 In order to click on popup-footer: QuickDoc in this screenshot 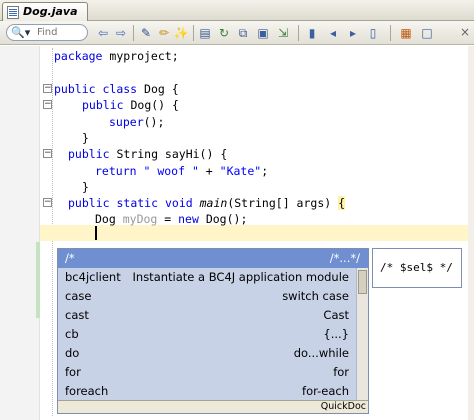, I will do `click(213, 406)`.